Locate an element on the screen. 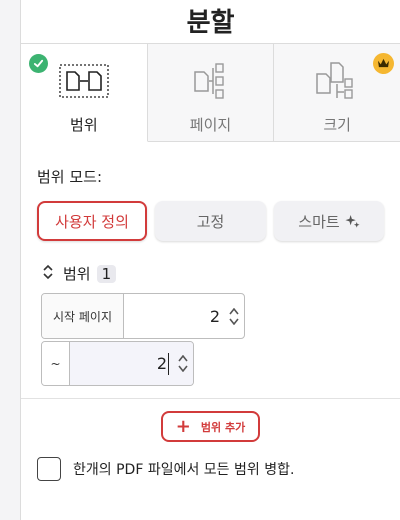 The width and height of the screenshot is (400, 520). range-mode-label: 범위 모드: is located at coordinates (70, 177).